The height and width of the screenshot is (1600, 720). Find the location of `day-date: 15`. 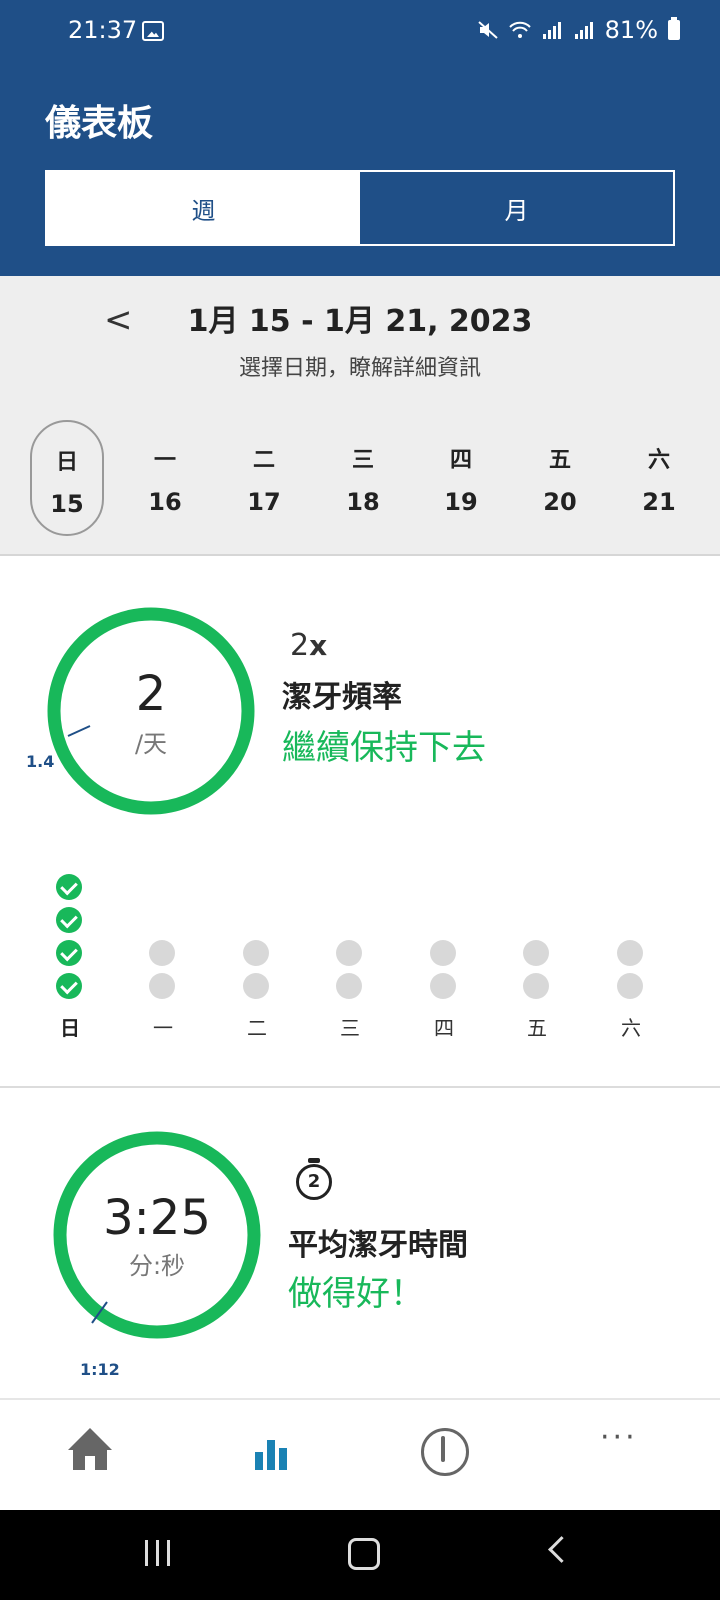

day-date: 15 is located at coordinates (67, 504).